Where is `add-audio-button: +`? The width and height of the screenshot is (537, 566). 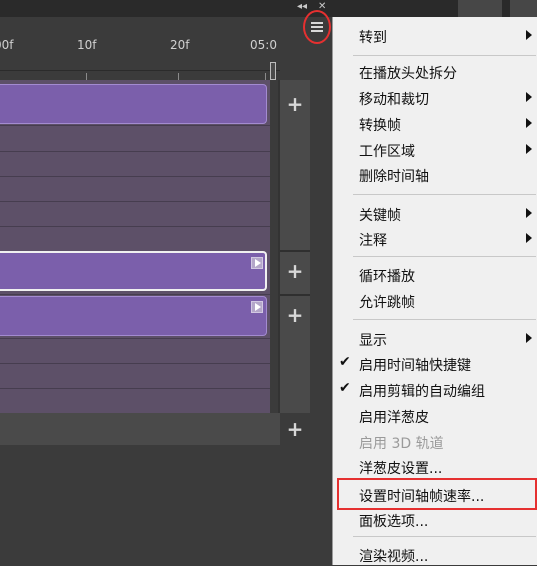
add-audio-button: + is located at coordinates (295, 429).